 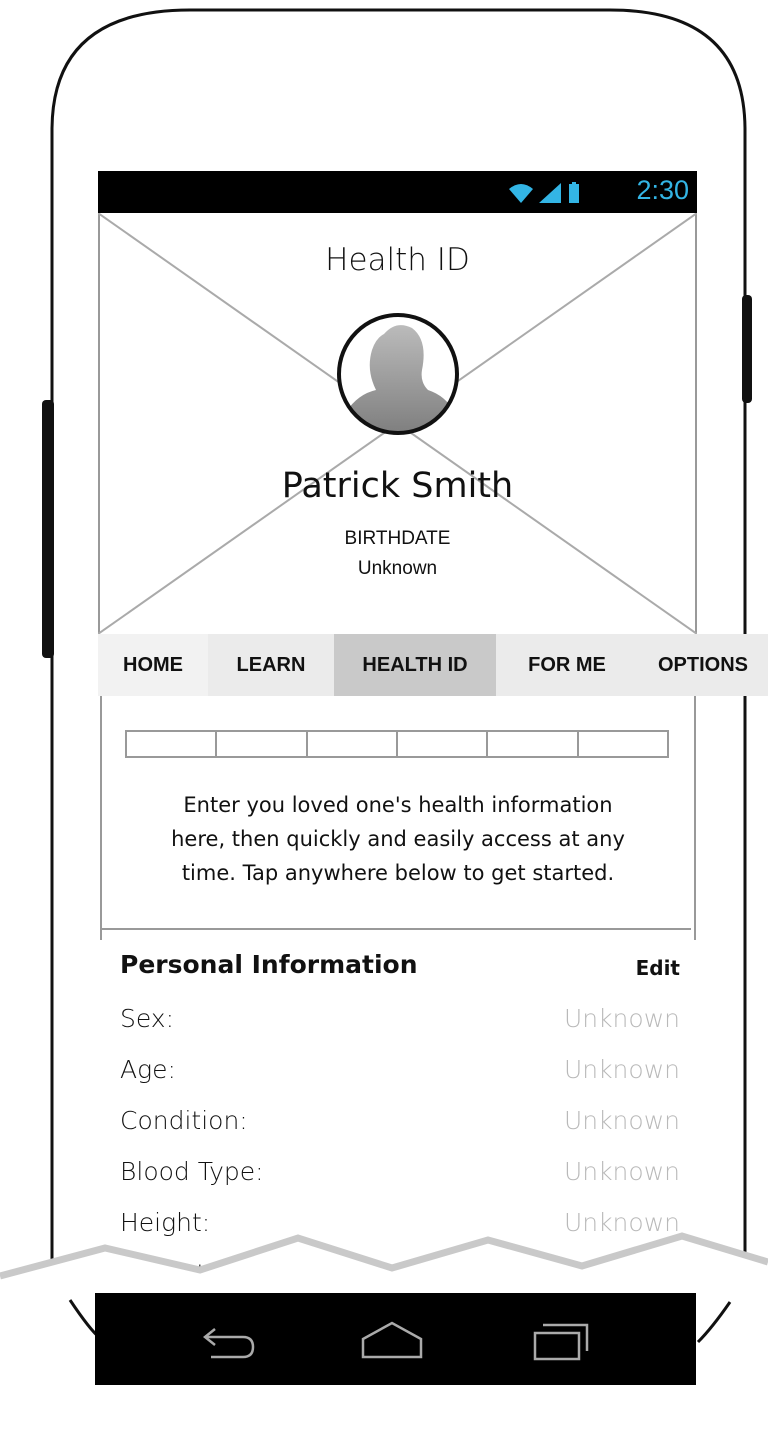 What do you see at coordinates (271, 665) in the screenshot?
I see `tab-learn: LEARN` at bounding box center [271, 665].